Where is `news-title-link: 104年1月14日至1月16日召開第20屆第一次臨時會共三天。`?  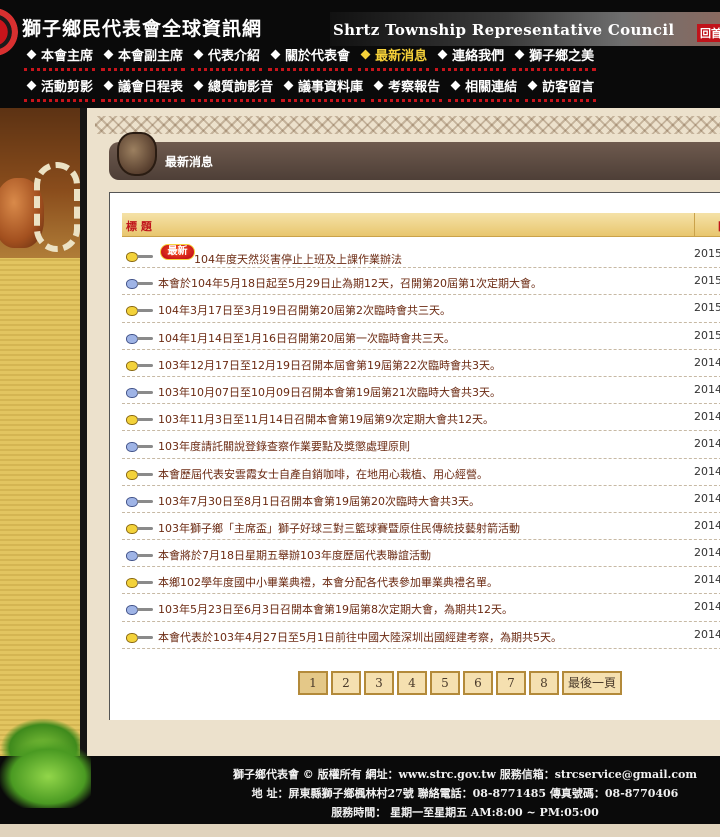
news-title-link: 104年1月14日至1月16日召開第20屆第一次臨時會共三天。 is located at coordinates (306, 338).